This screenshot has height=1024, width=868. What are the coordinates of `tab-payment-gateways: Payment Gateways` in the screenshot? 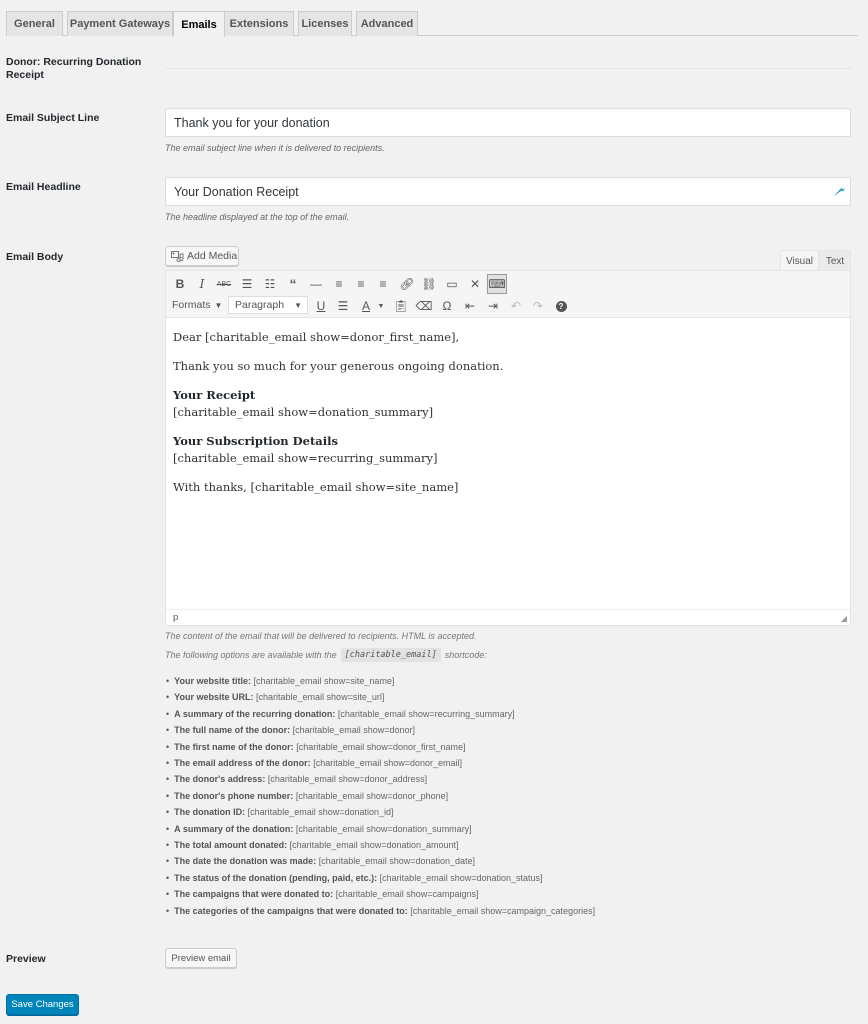 It's located at (120, 23).